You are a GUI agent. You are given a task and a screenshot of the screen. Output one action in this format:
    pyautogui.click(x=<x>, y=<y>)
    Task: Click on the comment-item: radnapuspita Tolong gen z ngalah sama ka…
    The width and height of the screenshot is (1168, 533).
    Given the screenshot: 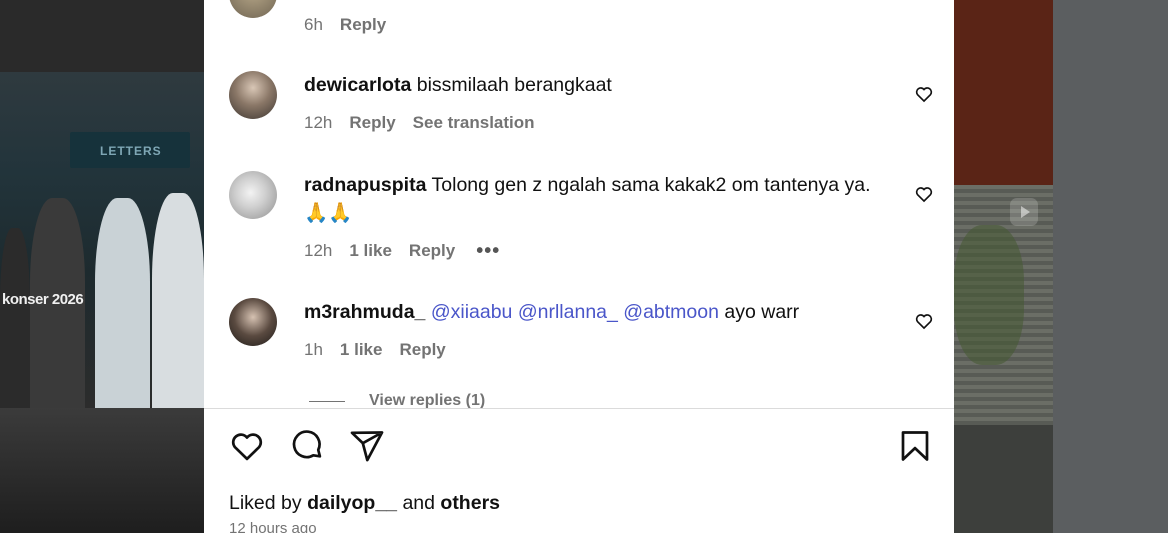 What is the action you would take?
    pyautogui.click(x=581, y=221)
    